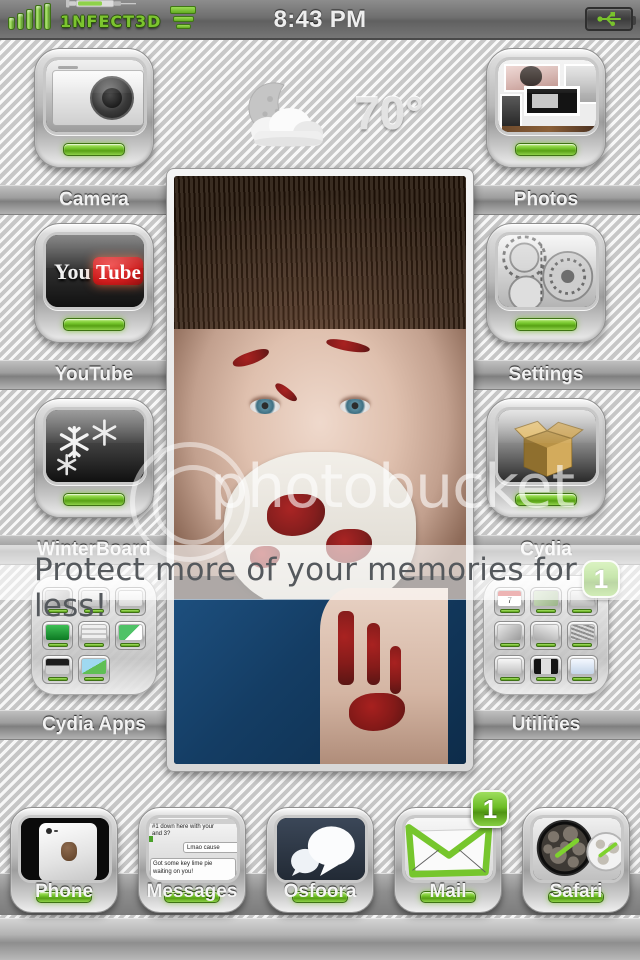  I want to click on dock-label-band, so click(320, 939).